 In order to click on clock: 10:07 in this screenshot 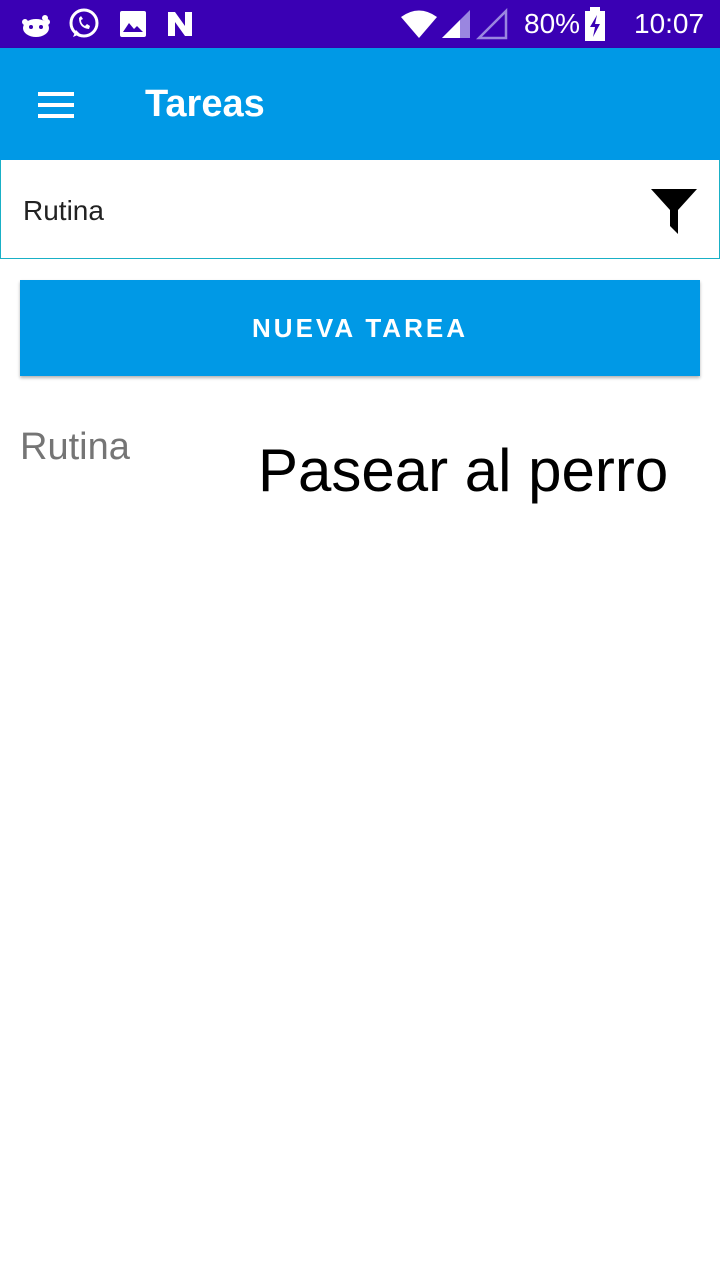, I will do `click(669, 23)`.